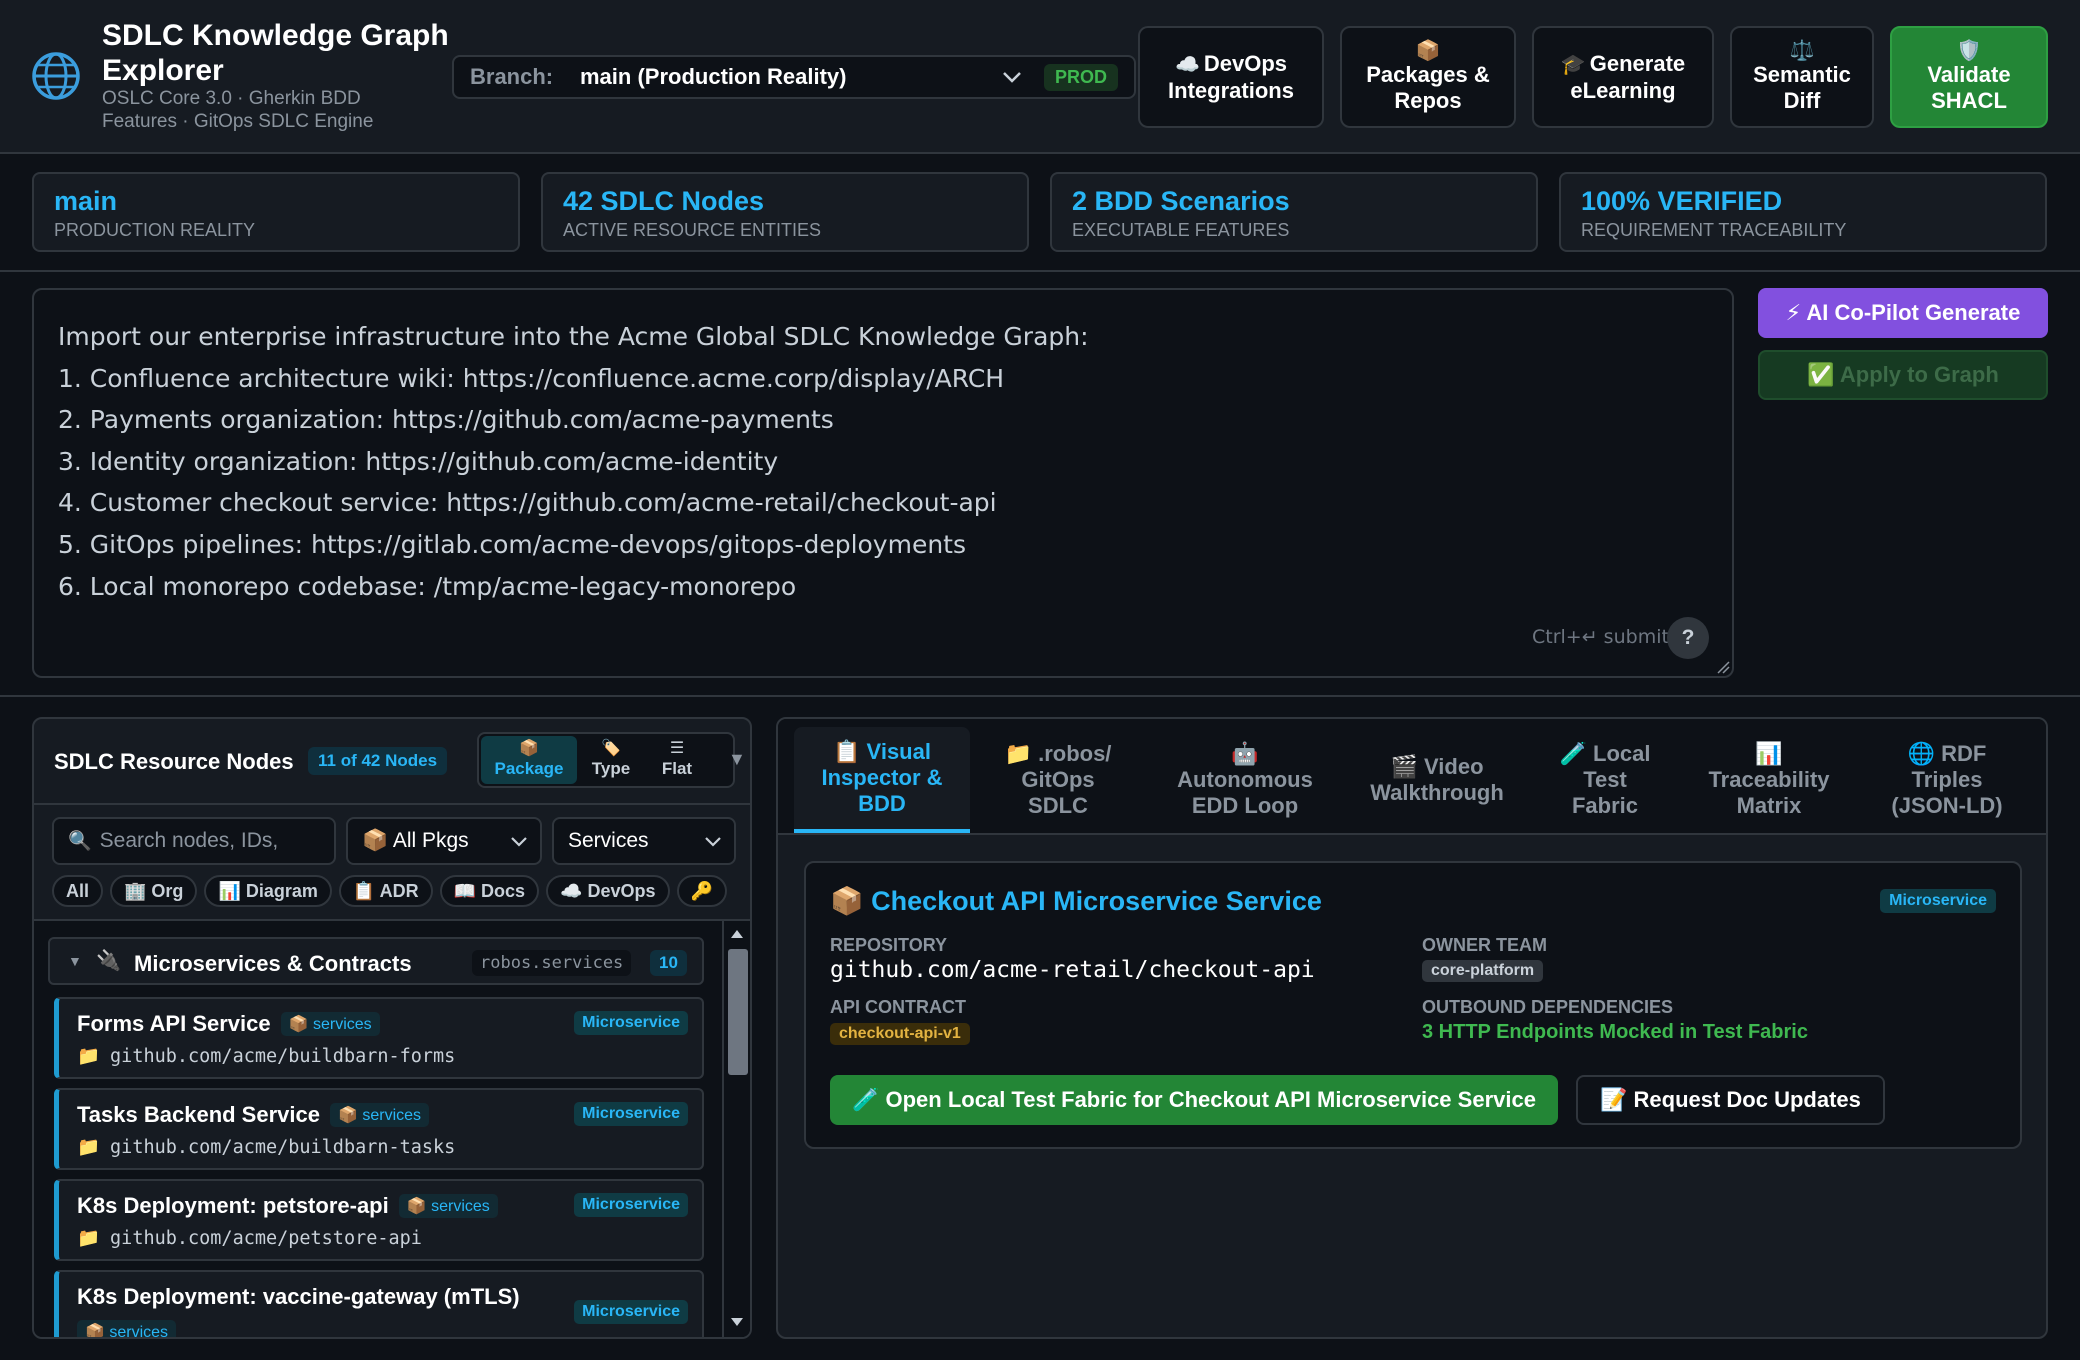 The image size is (2080, 1360). What do you see at coordinates (1802, 77) in the screenshot?
I see `semantic-diff-button: ⚖️ Semantic Diff` at bounding box center [1802, 77].